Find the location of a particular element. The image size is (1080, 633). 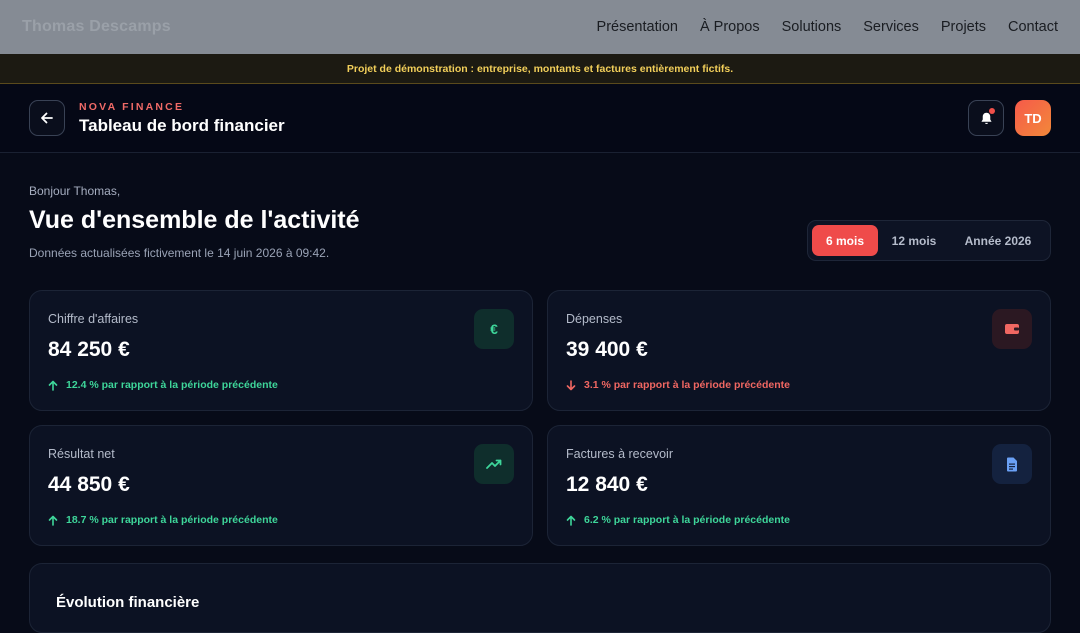

kpi-label: Chiffre d'affaires is located at coordinates (93, 319).